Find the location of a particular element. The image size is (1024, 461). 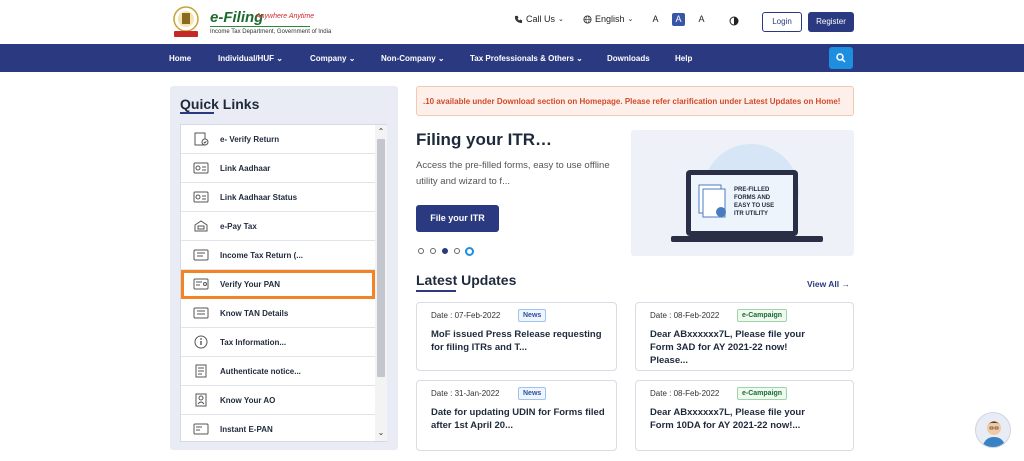

quick-link-instant-e-pan: Instant E-PAN is located at coordinates (278, 429).